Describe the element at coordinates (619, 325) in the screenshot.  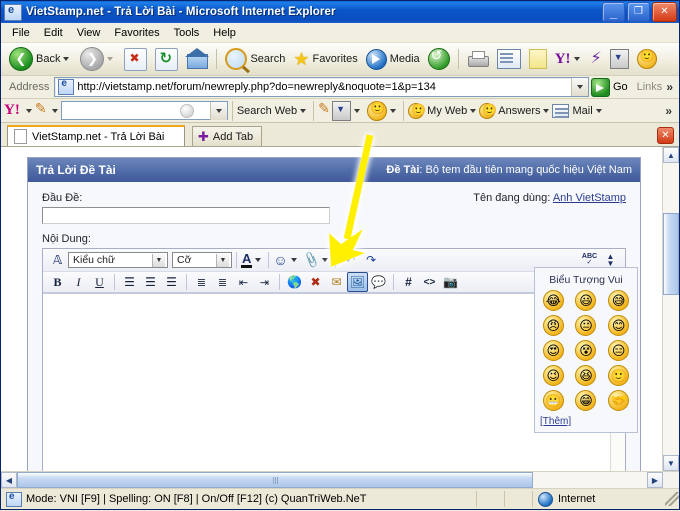
I see `smiley-item: 😊` at that location.